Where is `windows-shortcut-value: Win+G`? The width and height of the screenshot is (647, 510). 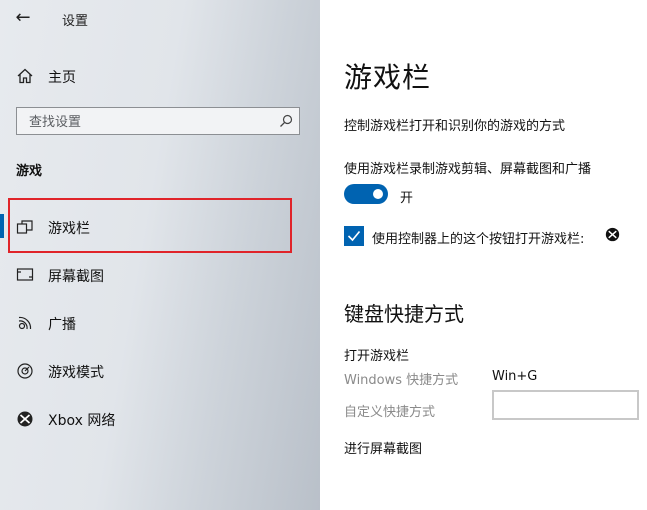
windows-shortcut-value: Win+G is located at coordinates (515, 376).